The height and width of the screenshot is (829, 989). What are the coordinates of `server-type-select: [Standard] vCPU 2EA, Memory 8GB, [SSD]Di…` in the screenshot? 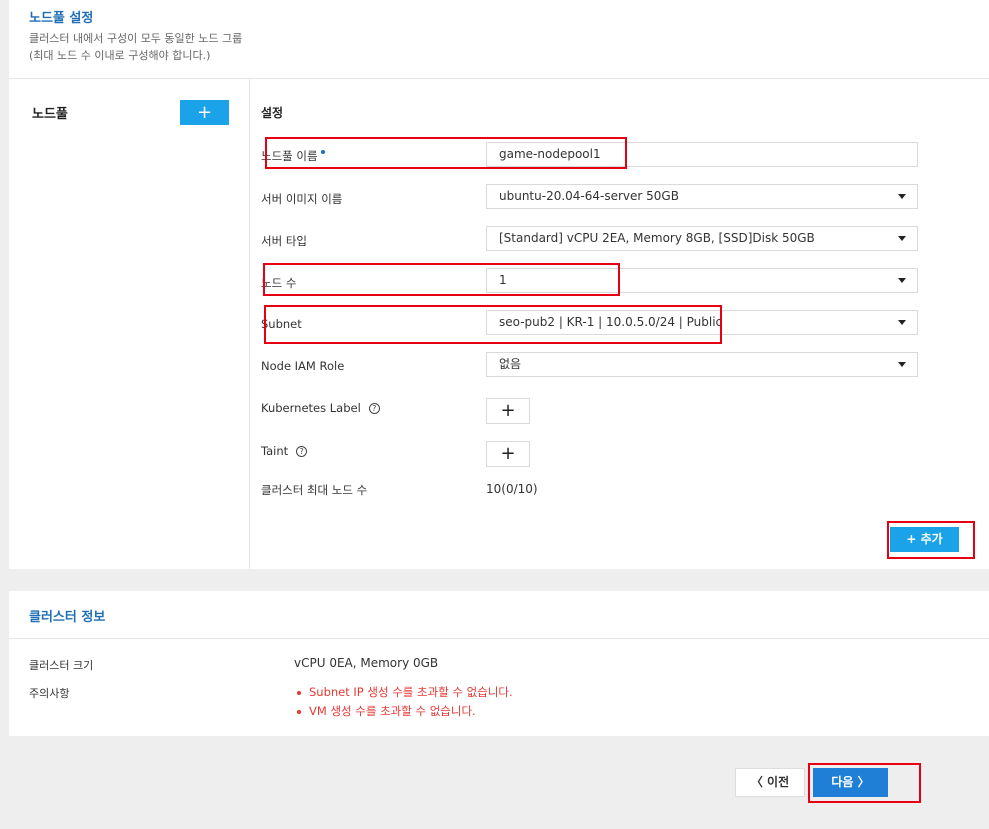 It's located at (702, 238).